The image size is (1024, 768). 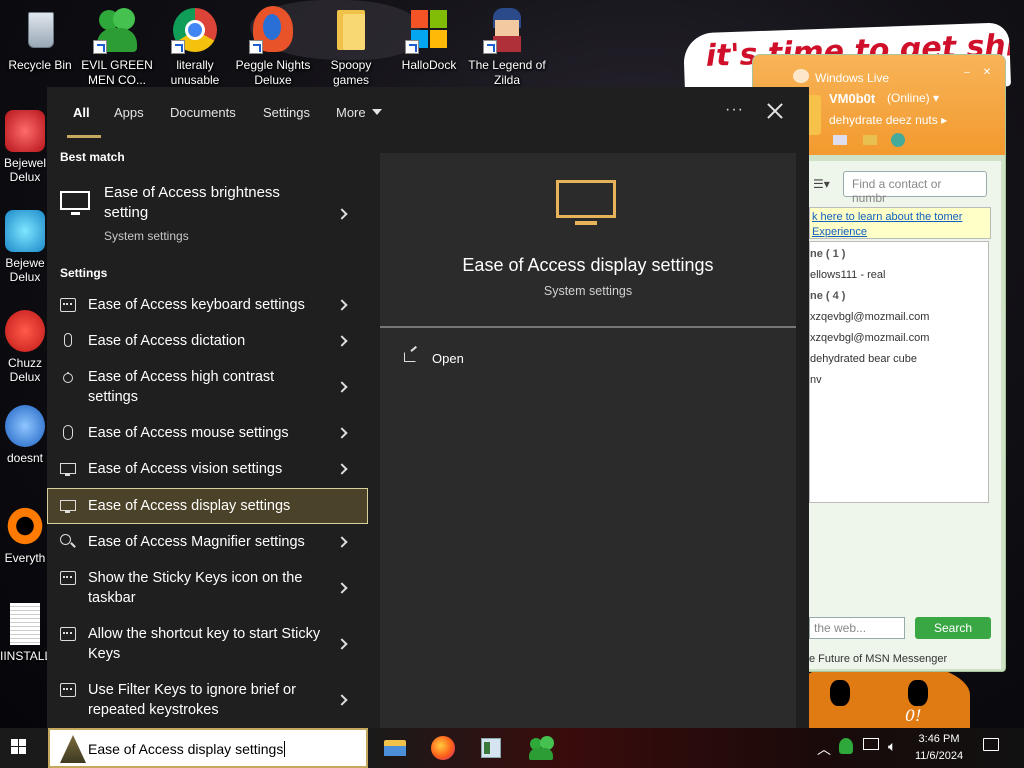 What do you see at coordinates (129, 112) in the screenshot?
I see `tab-apps: Apps` at bounding box center [129, 112].